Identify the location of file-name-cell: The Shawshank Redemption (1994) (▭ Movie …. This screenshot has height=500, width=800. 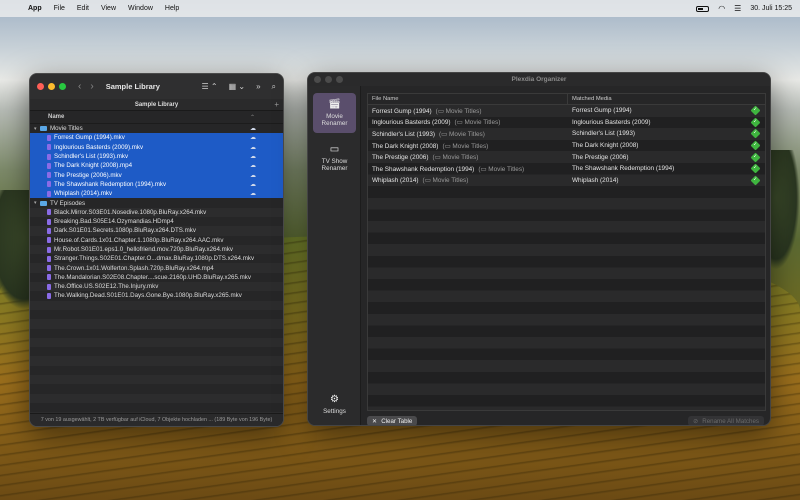
(468, 169).